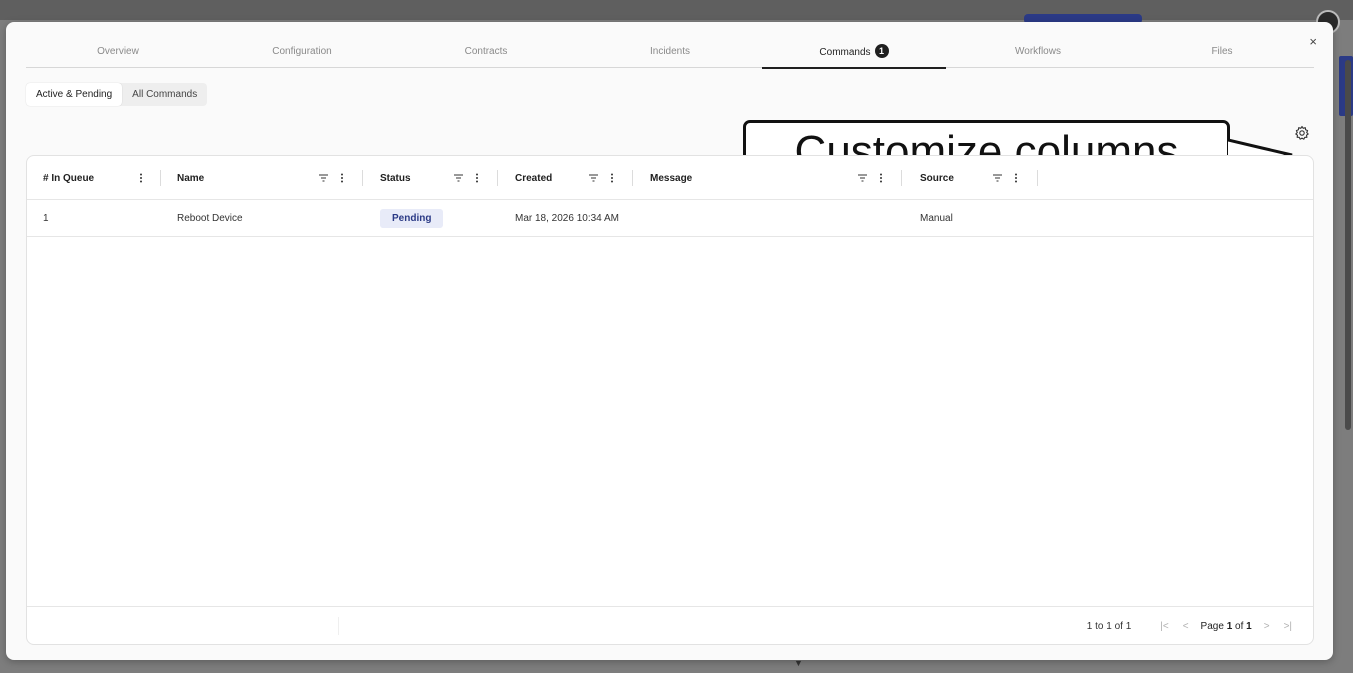  What do you see at coordinates (1222, 55) in the screenshot?
I see `tab-files: Files` at bounding box center [1222, 55].